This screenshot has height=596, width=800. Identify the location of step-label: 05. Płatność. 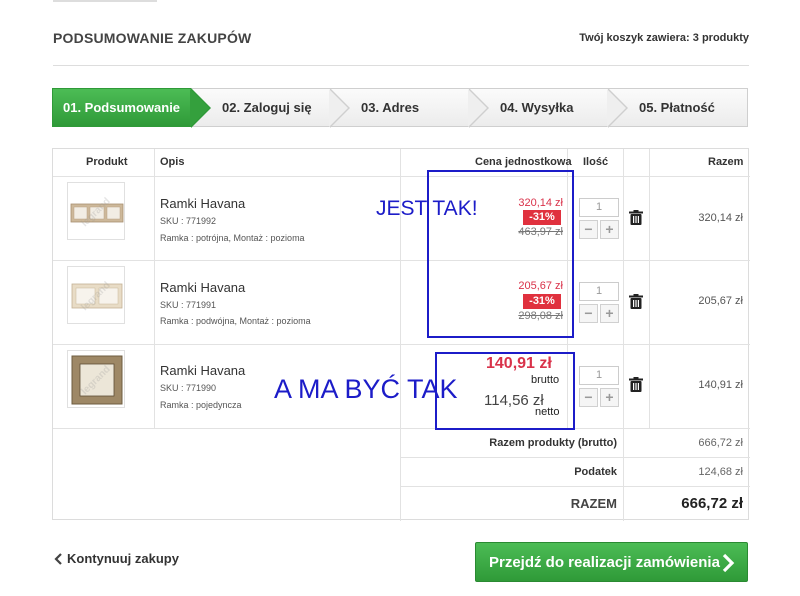
(677, 107).